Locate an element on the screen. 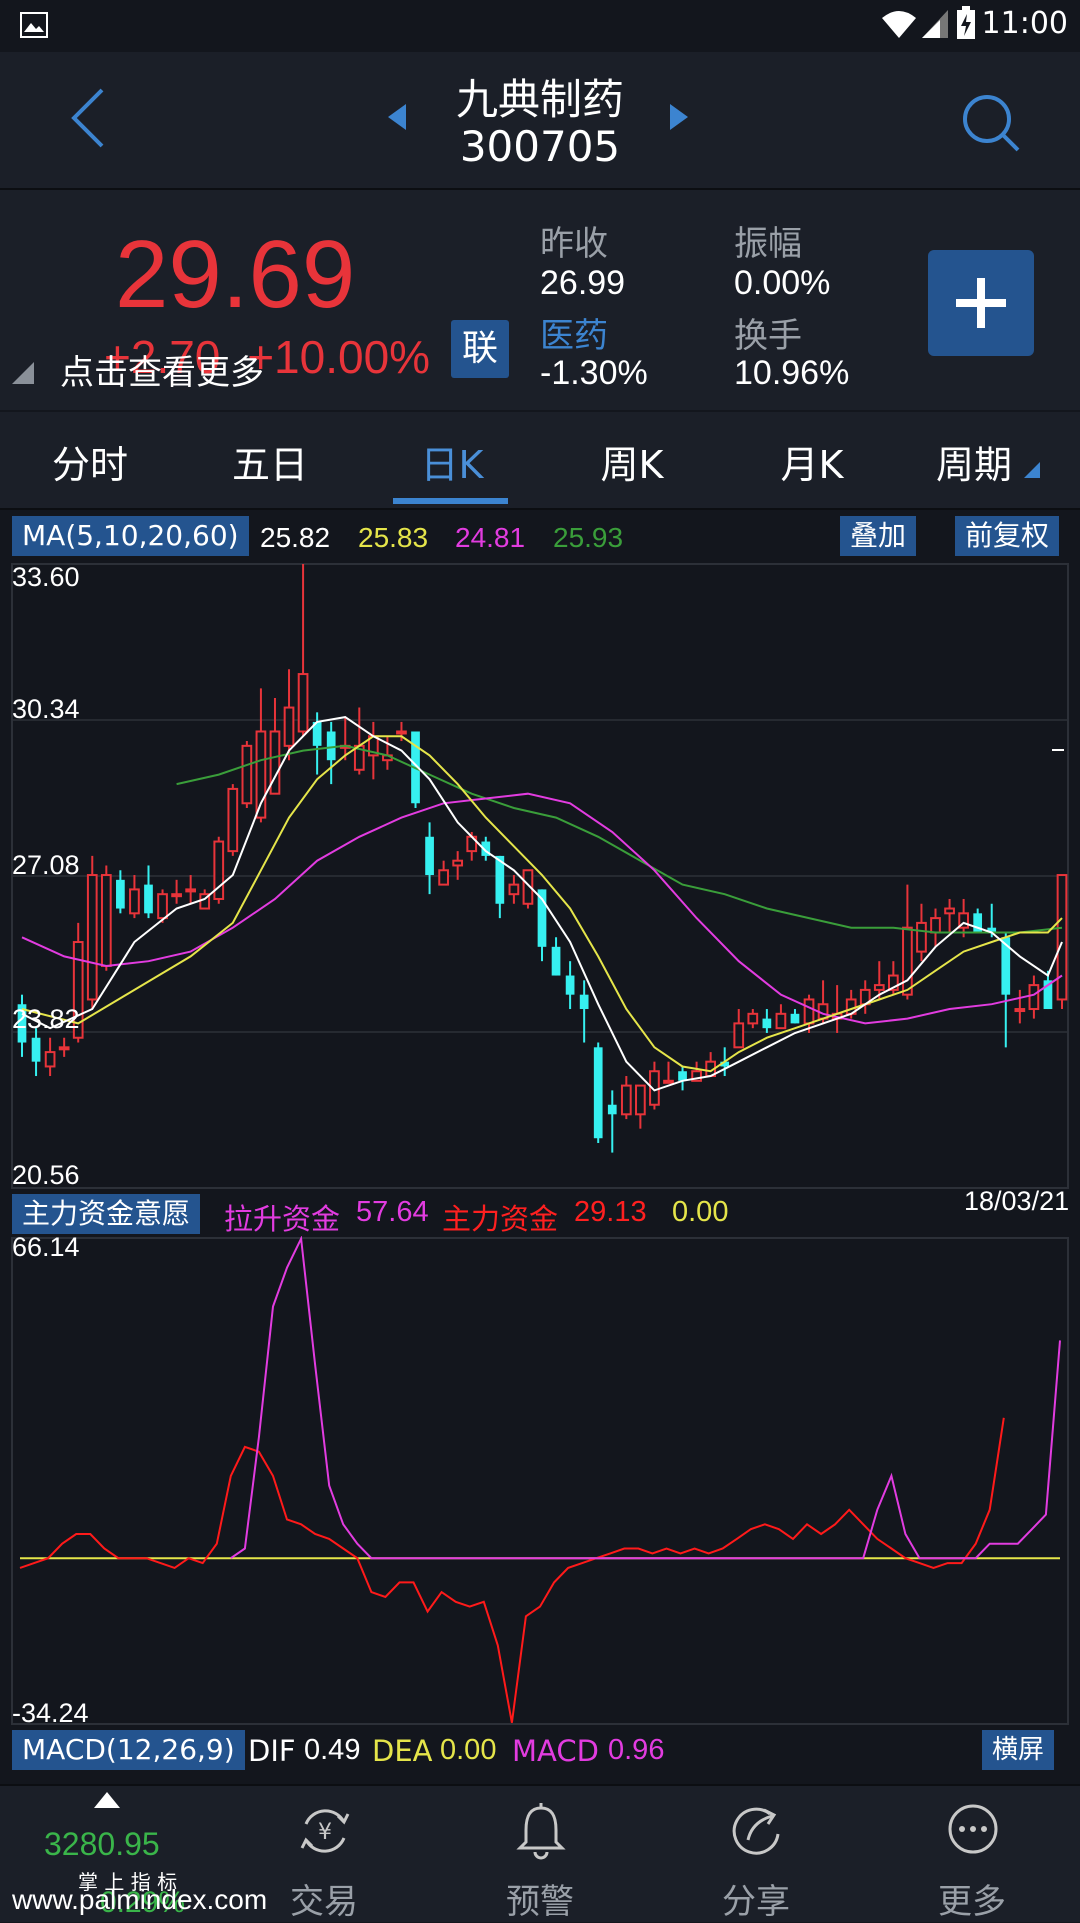  kline-ytick-1: 33.60 is located at coordinates (46, 577).